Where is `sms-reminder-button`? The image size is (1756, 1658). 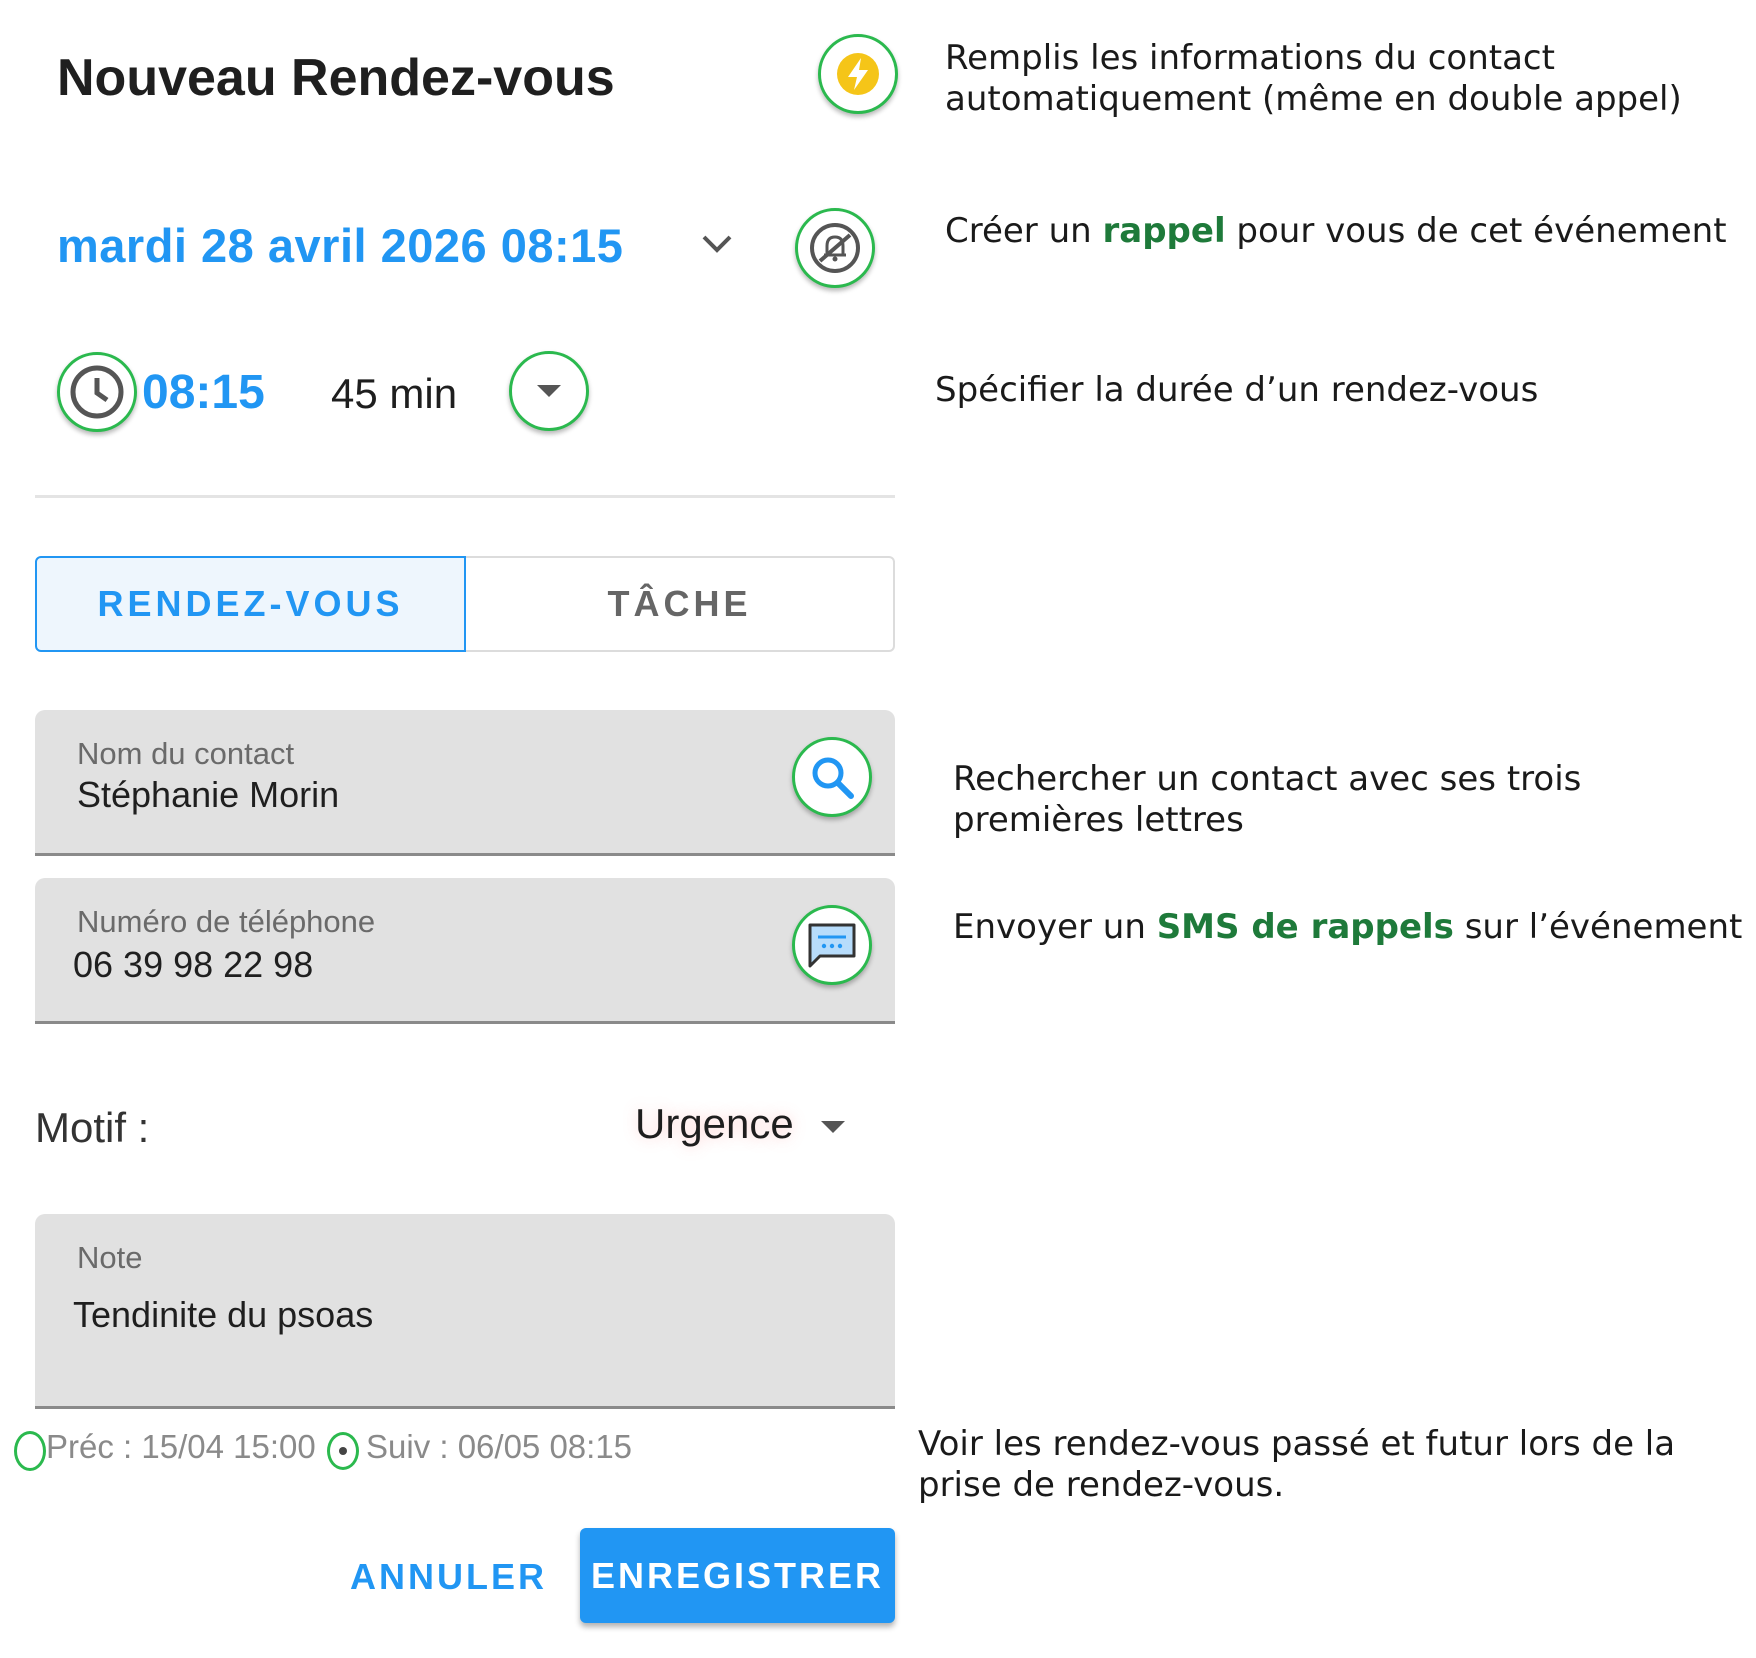
sms-reminder-button is located at coordinates (832, 945).